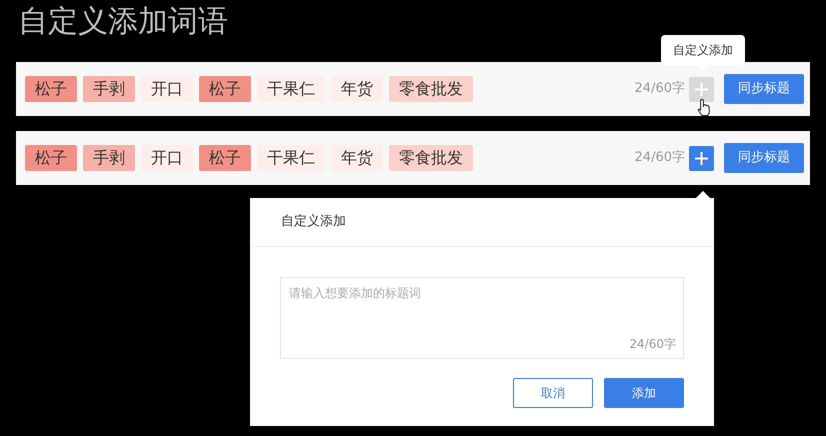 The height and width of the screenshot is (436, 826). I want to click on cancel-button: 取消, so click(553, 393).